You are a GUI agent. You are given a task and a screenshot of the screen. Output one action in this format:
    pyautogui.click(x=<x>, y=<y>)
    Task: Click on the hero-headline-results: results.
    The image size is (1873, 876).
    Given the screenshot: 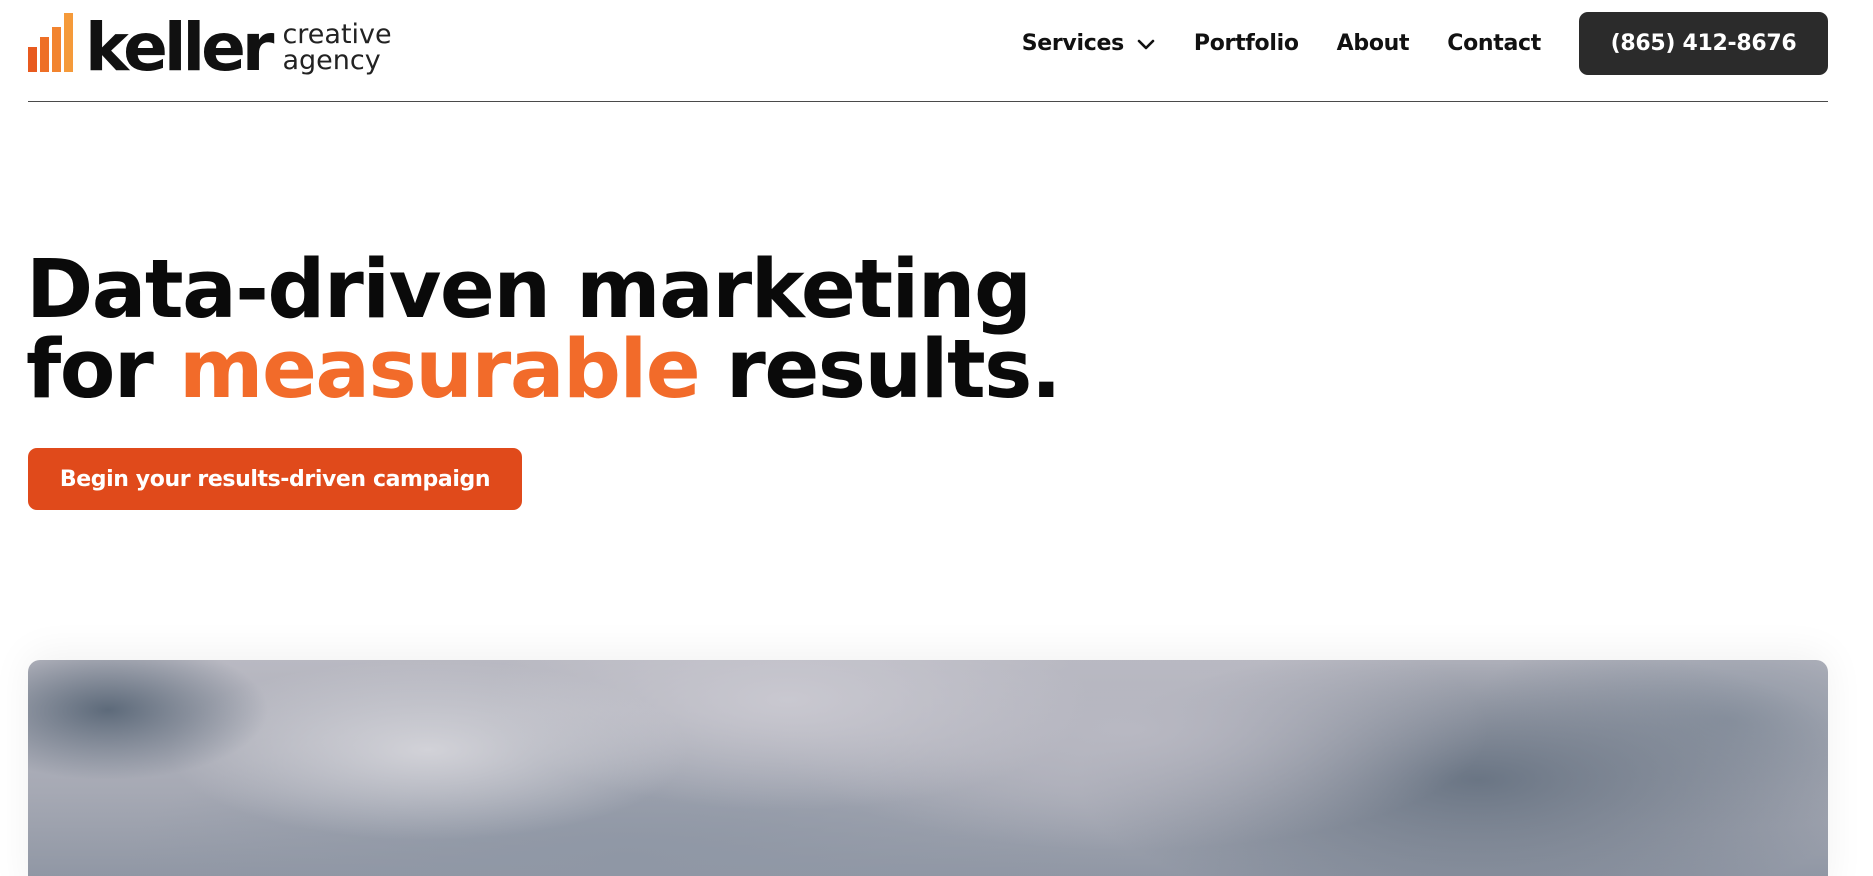 What is the action you would take?
    pyautogui.click(x=893, y=370)
    